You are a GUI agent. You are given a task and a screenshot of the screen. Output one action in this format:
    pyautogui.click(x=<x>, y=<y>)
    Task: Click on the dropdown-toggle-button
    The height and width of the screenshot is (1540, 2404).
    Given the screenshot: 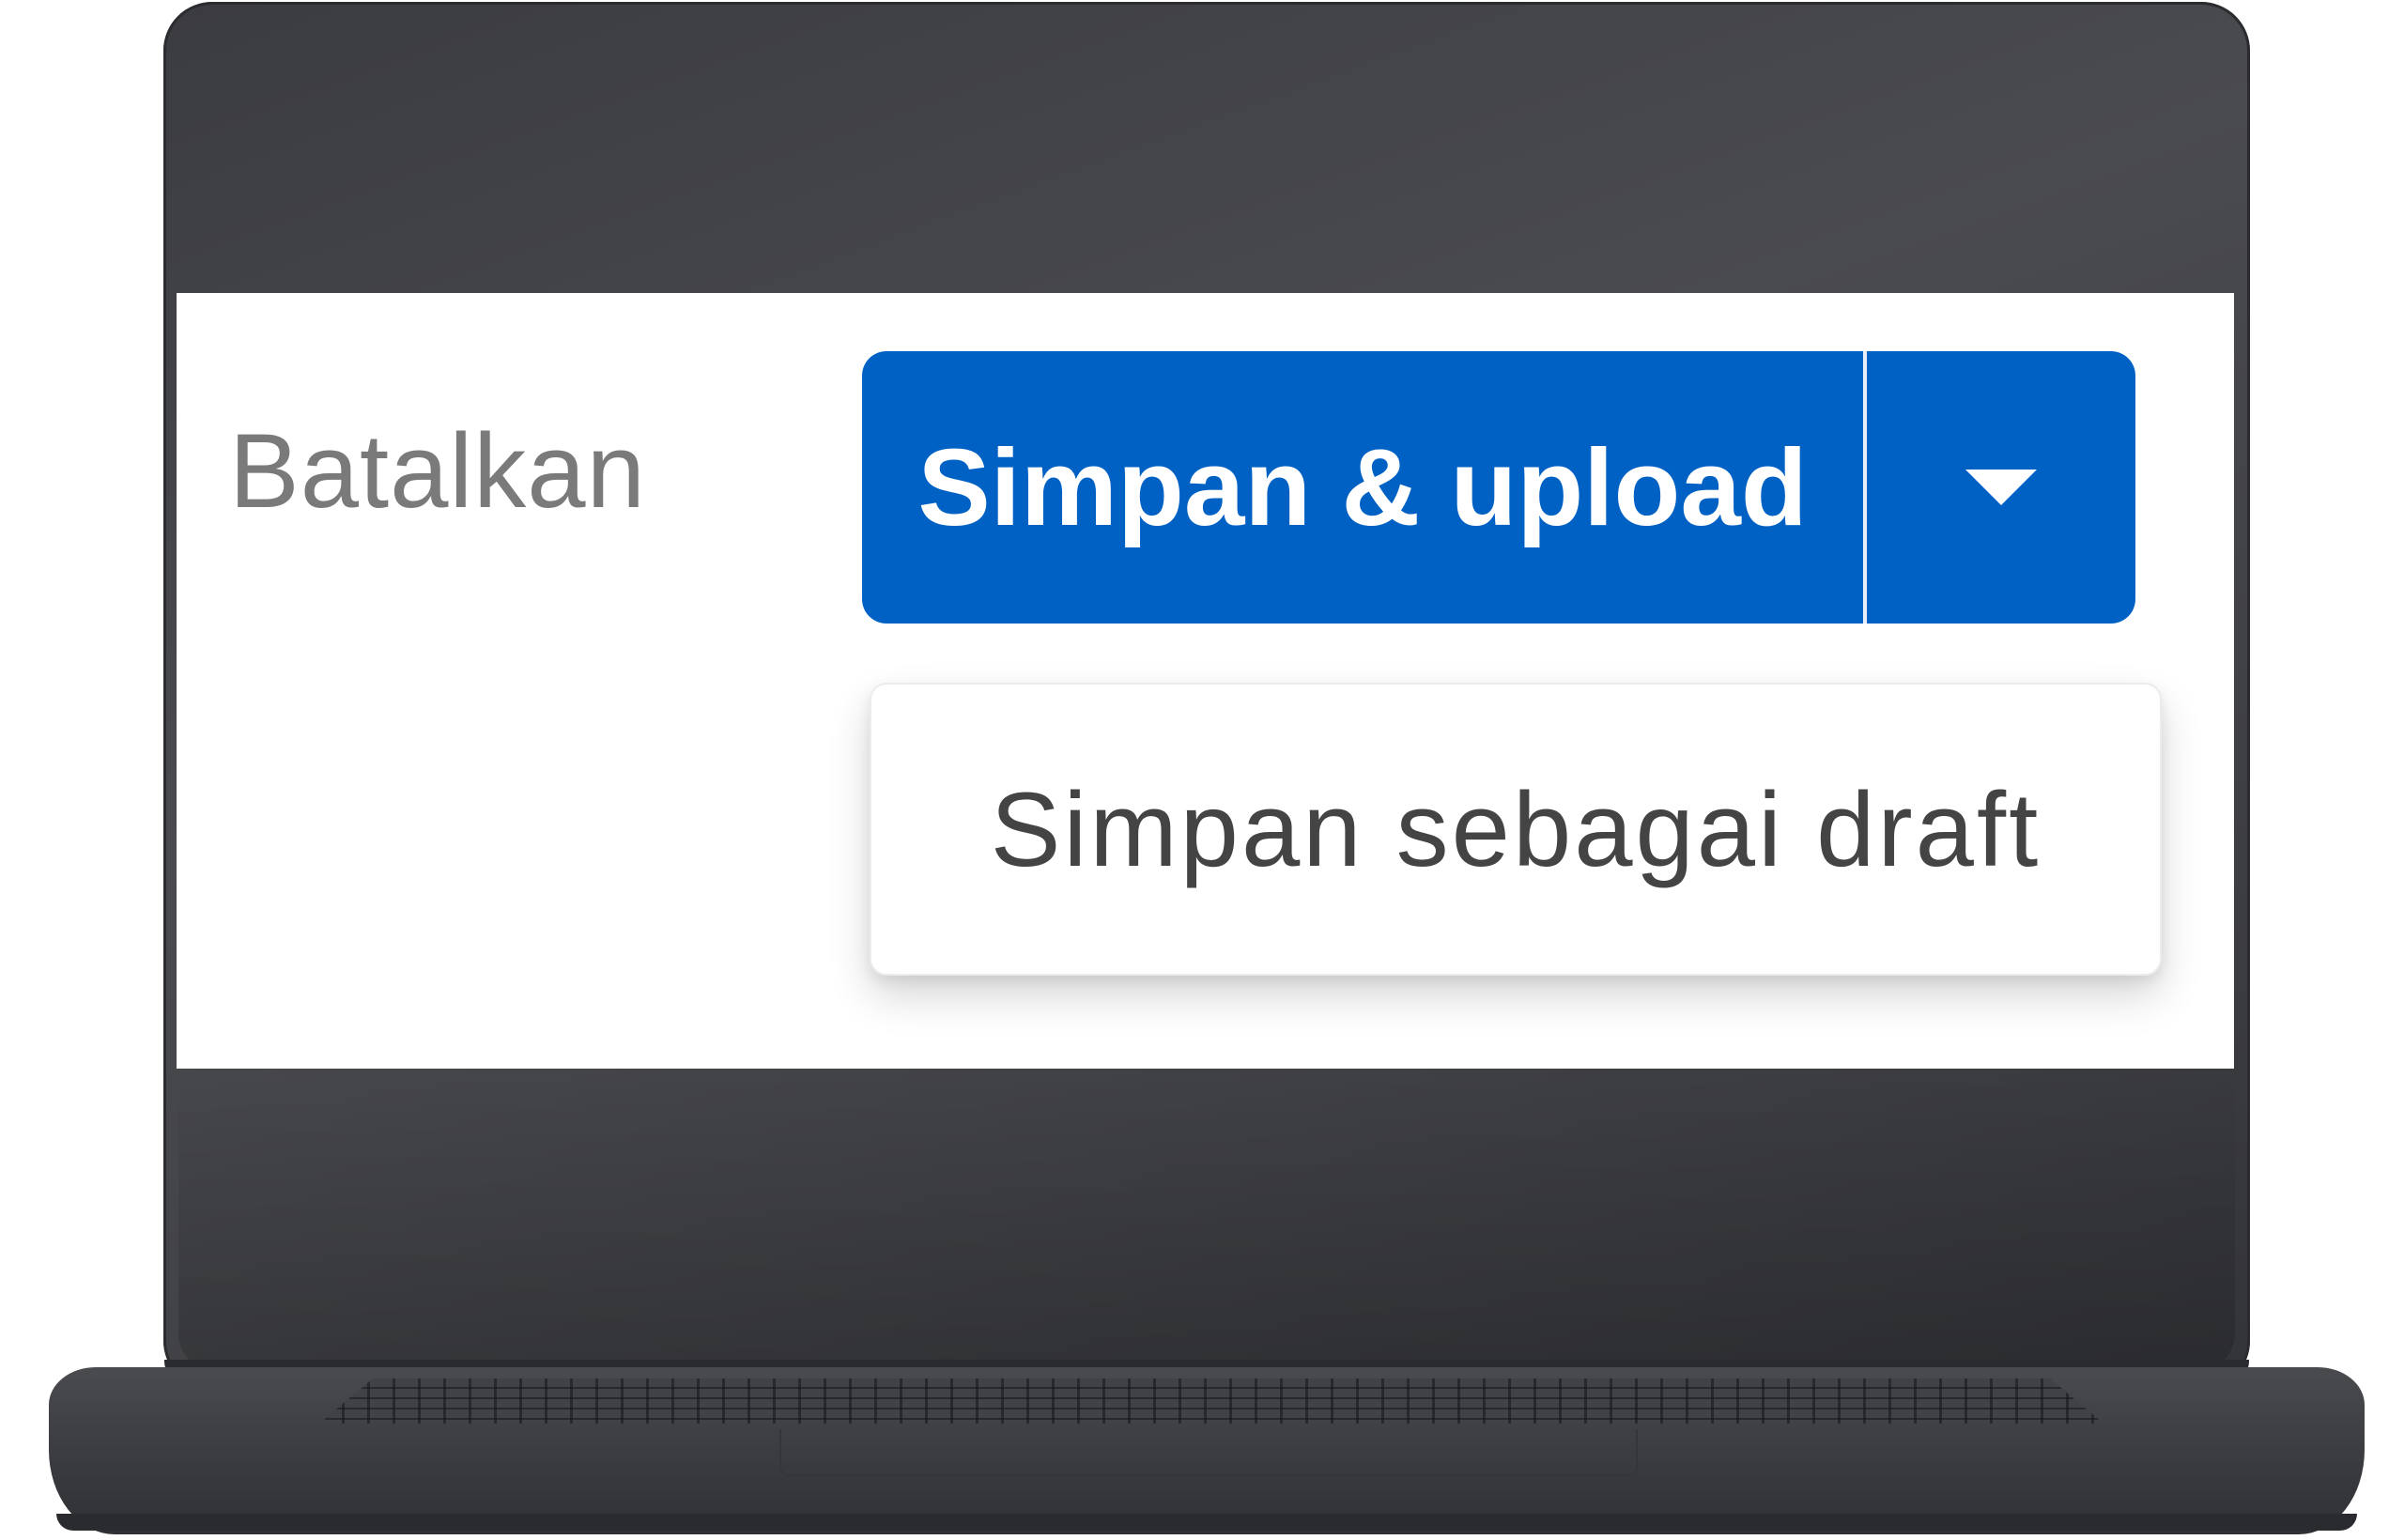 What is the action you would take?
    pyautogui.click(x=2001, y=487)
    